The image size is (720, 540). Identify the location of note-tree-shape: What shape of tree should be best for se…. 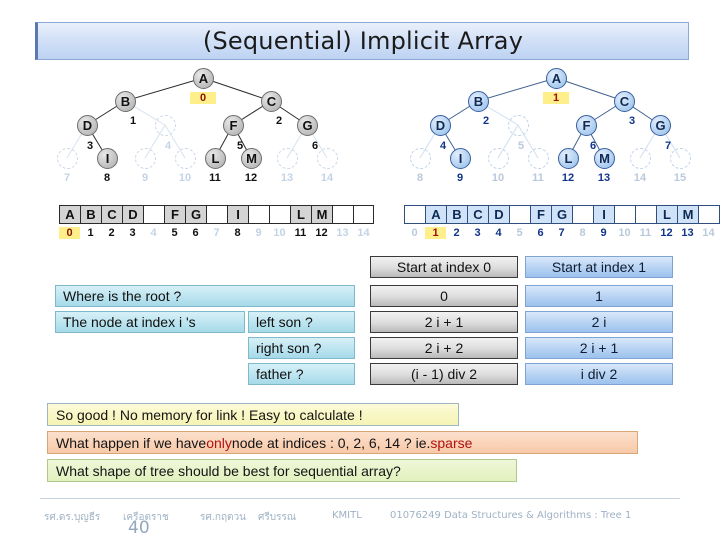
(282, 470).